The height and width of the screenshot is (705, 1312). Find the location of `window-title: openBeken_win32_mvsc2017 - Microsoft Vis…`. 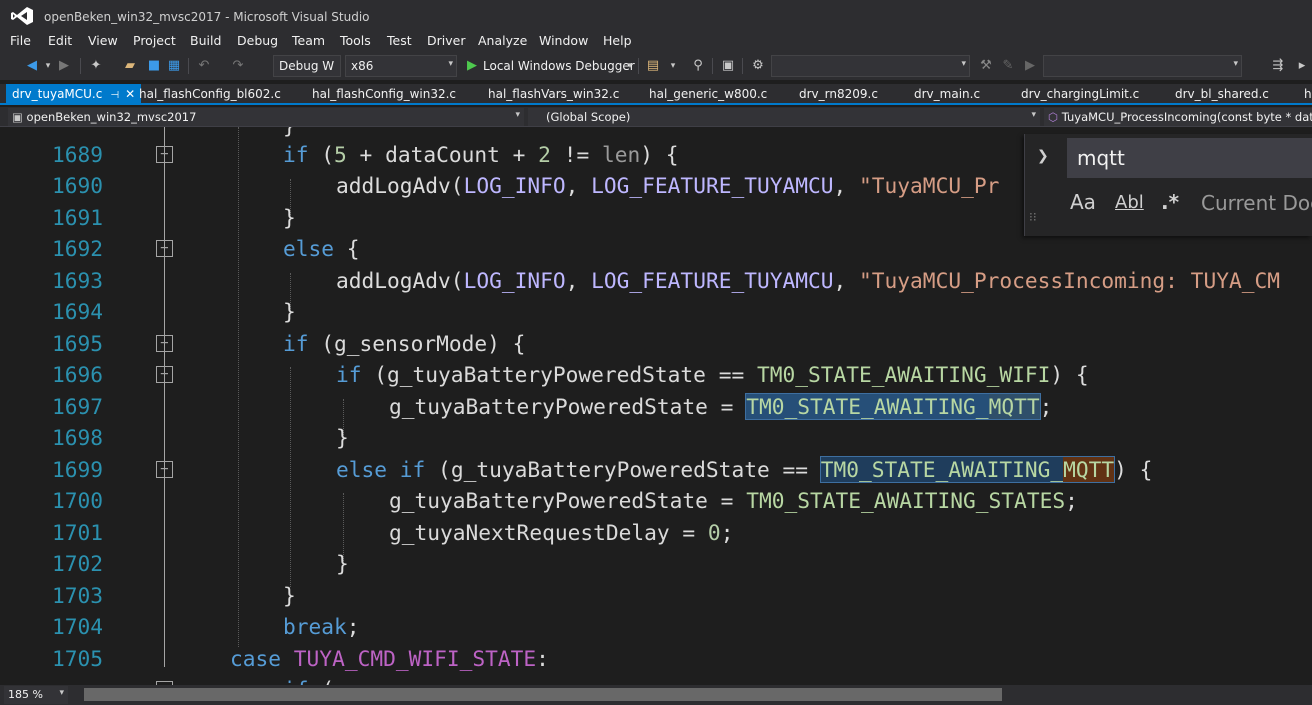

window-title: openBeken_win32_mvsc2017 - Microsoft Vis… is located at coordinates (207, 17).